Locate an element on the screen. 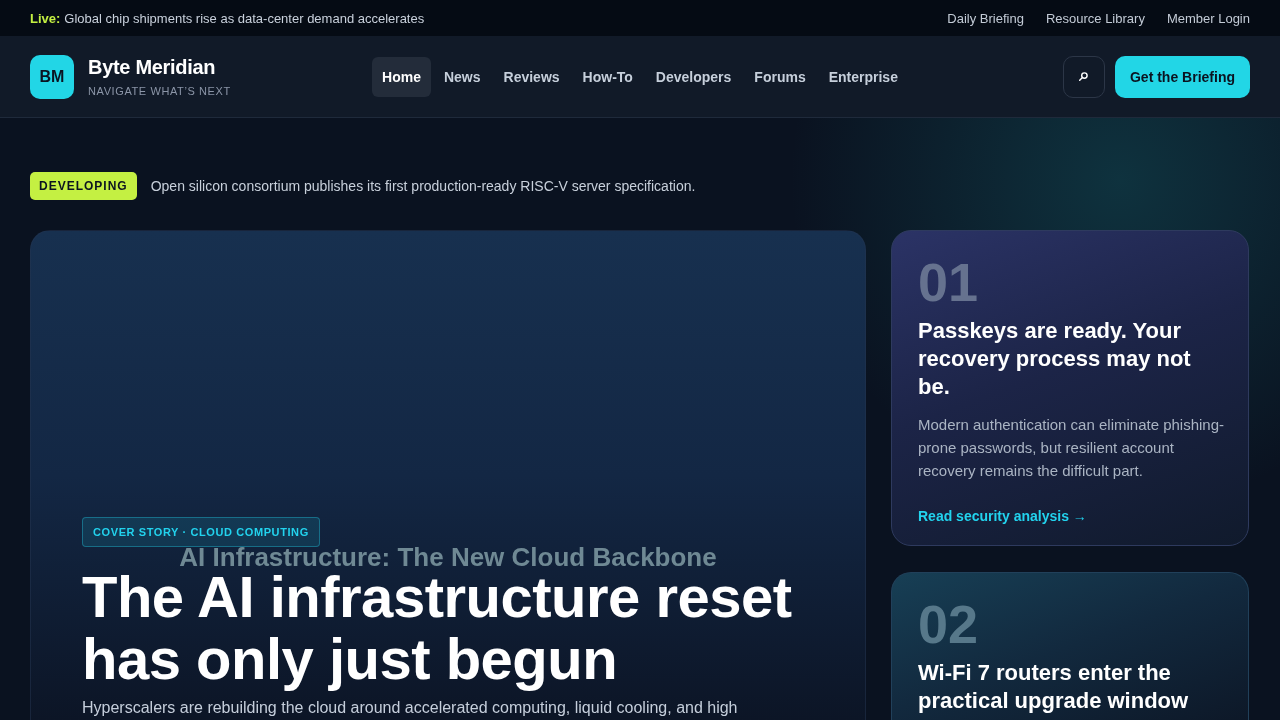 This screenshot has height=720, width=1280. briefing-button: Get the Briefing is located at coordinates (1182, 76).